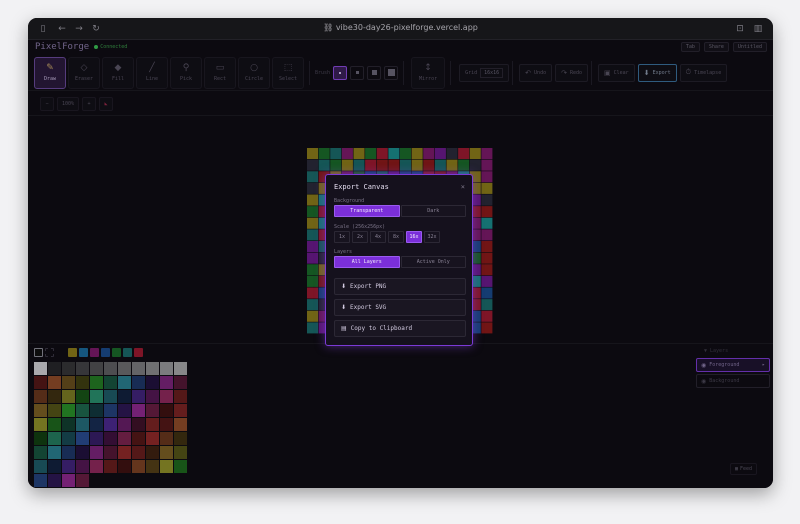  What do you see at coordinates (432, 237) in the screenshot?
I see `scale-option-32x: 32x` at bounding box center [432, 237].